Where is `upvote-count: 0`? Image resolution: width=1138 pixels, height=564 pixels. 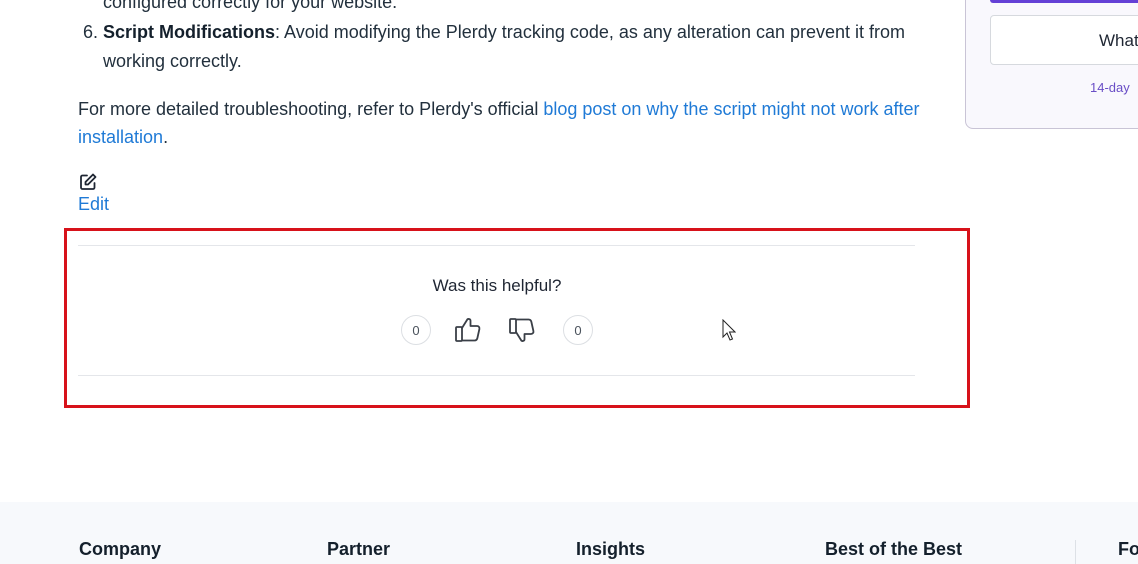
upvote-count: 0 is located at coordinates (416, 330).